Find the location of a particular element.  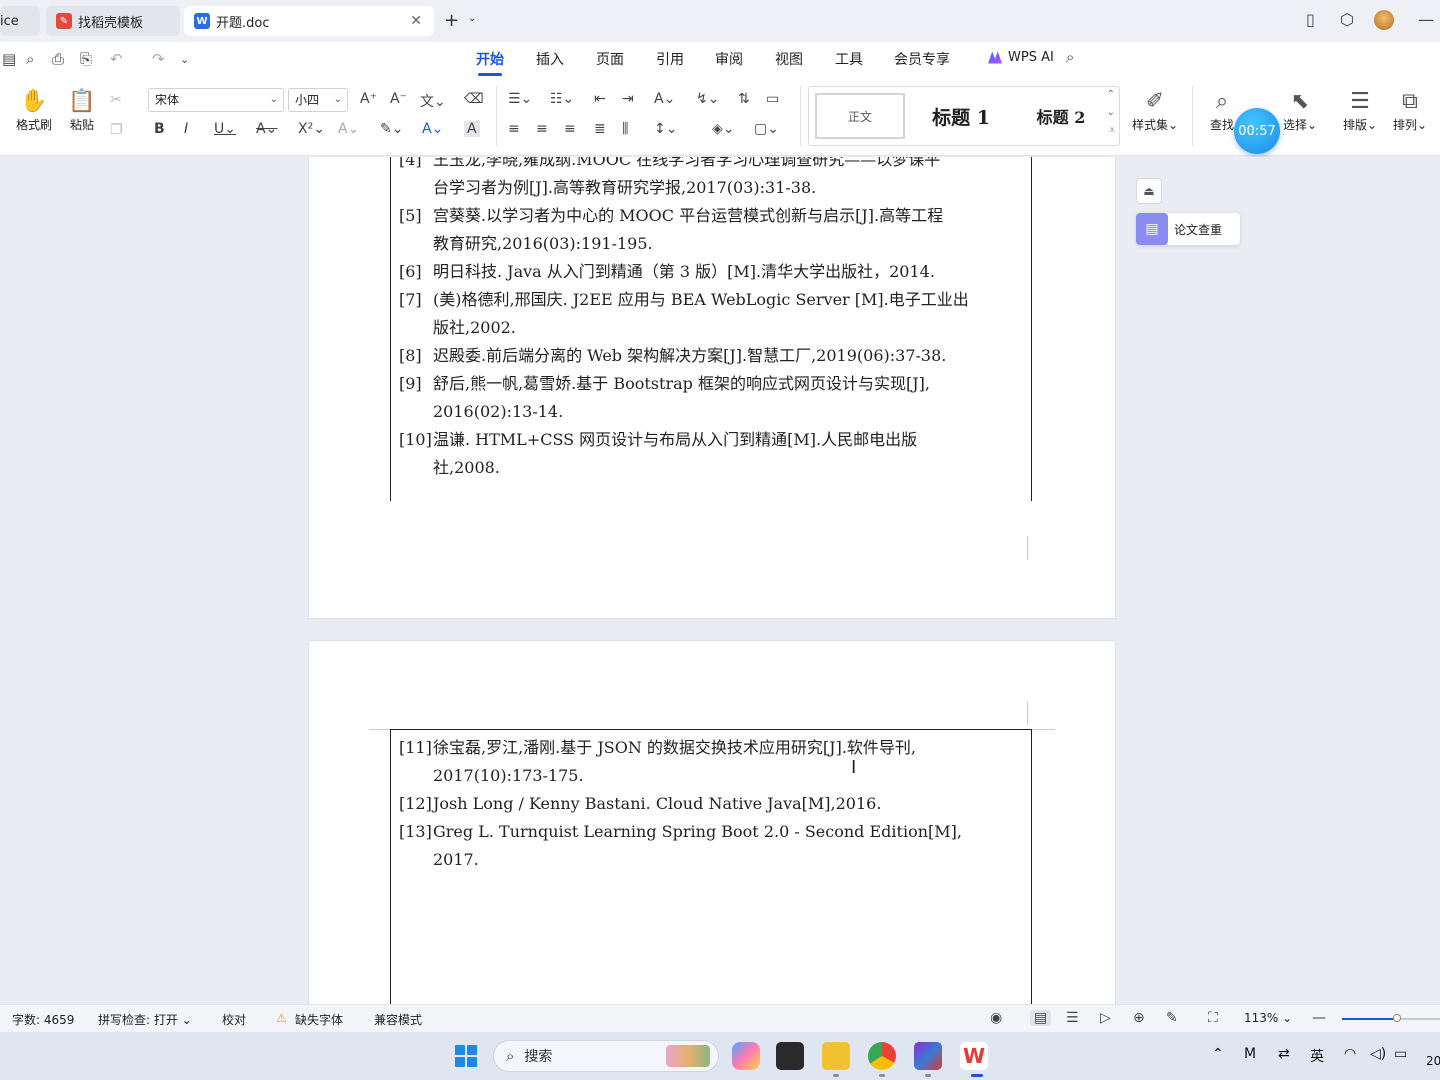

page-view-icon: ▤ is located at coordinates (1041, 1018).